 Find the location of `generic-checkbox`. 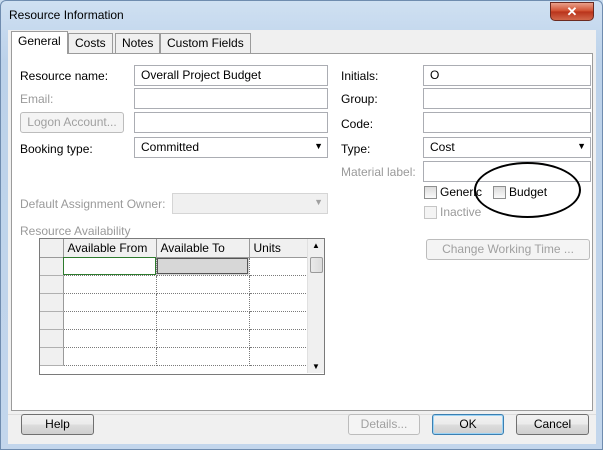

generic-checkbox is located at coordinates (430, 192).